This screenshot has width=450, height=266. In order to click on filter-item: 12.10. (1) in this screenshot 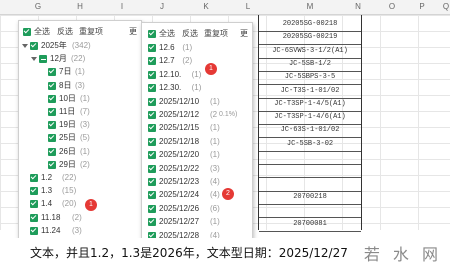, I will do `click(197, 75)`.